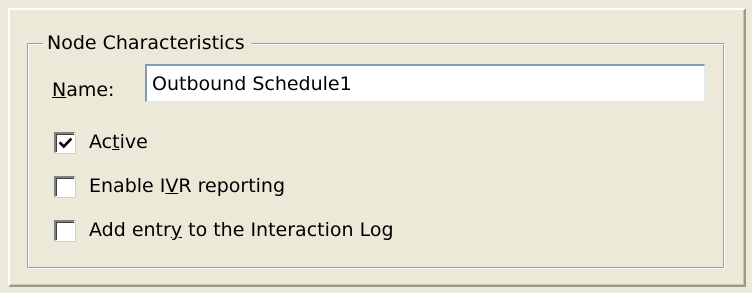  I want to click on add-to-interaction-log-checkbox-row: Add entry to the Interaction Log, so click(224, 230).